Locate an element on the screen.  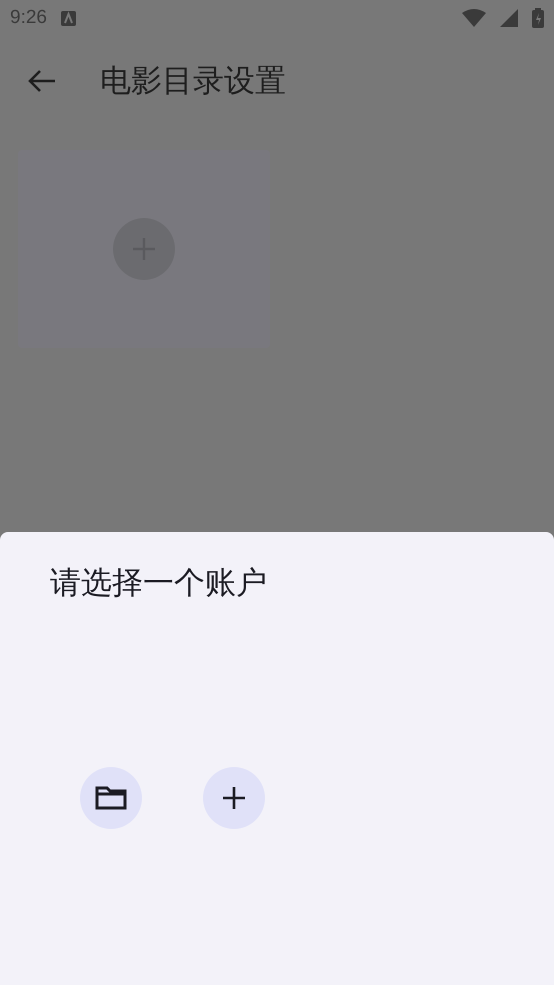
sheet-title: 请选择一个账户 is located at coordinates (158, 582).